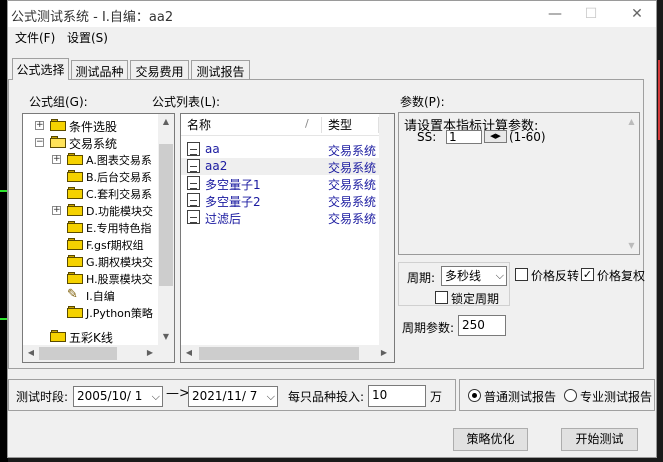 This screenshot has height=462, width=663. I want to click on tree-item: H.股票模块交, so click(93, 278).